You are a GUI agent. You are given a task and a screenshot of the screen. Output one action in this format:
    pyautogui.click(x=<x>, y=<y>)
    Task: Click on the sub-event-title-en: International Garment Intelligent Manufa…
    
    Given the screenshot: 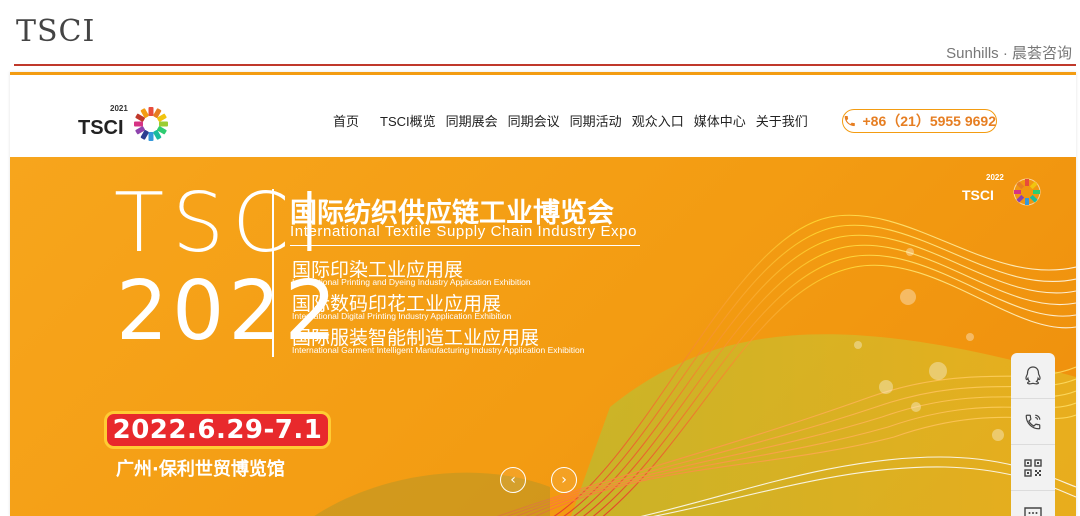 What is the action you would take?
    pyautogui.click(x=438, y=350)
    